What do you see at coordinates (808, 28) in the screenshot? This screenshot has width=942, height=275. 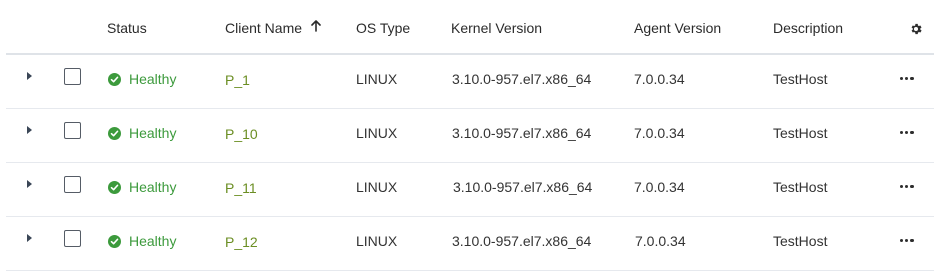 I see `column-header-description: Description` at bounding box center [808, 28].